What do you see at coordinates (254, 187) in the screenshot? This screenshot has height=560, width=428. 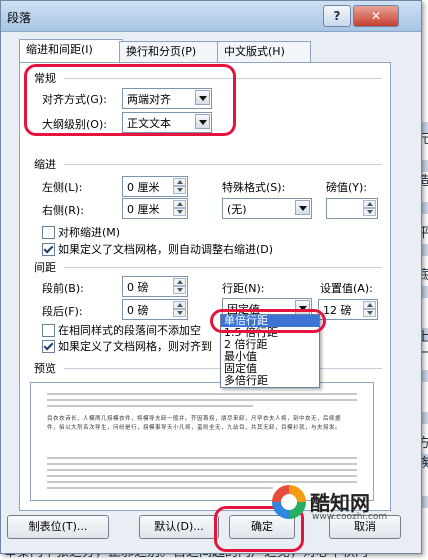 I see `special-format-label: 特殊格式(S):` at bounding box center [254, 187].